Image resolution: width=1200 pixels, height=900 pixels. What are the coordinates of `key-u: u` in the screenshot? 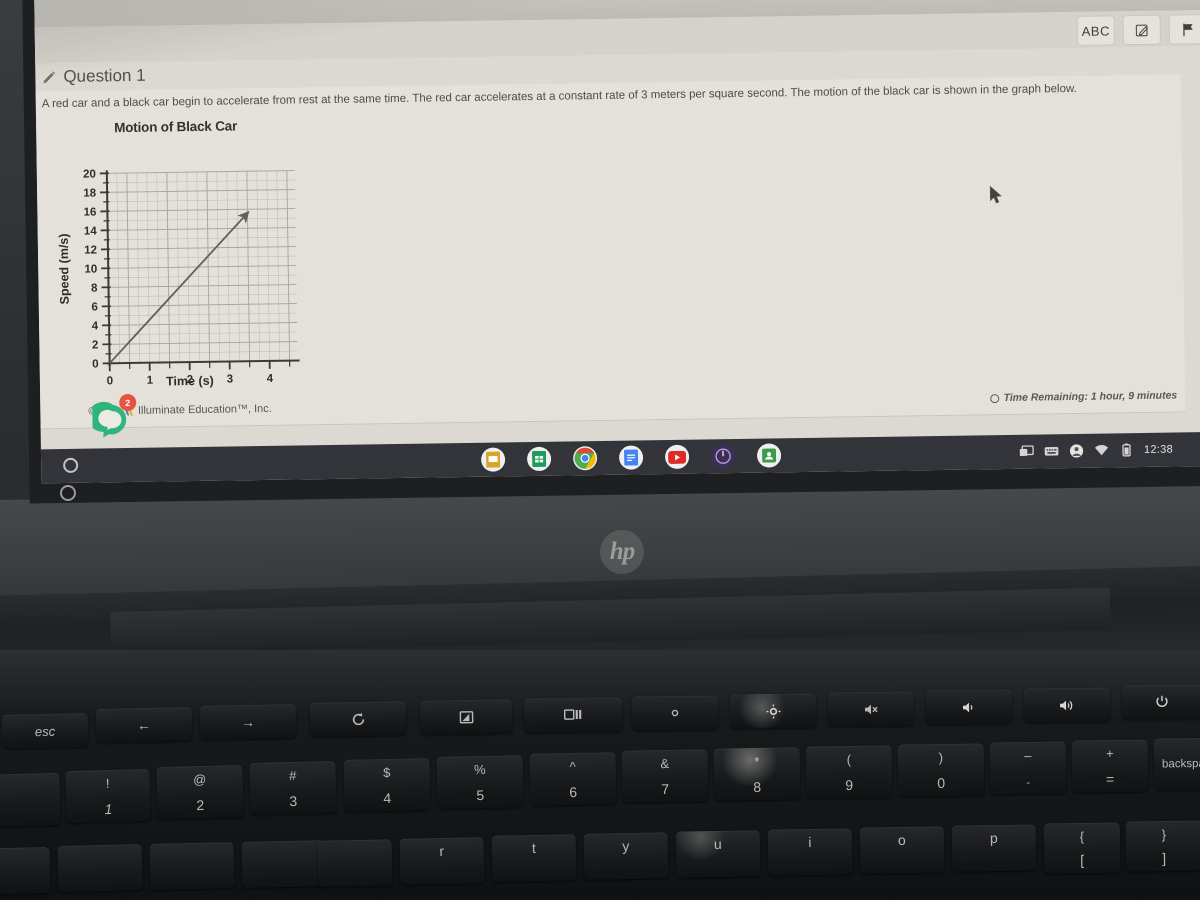 It's located at (718, 854).